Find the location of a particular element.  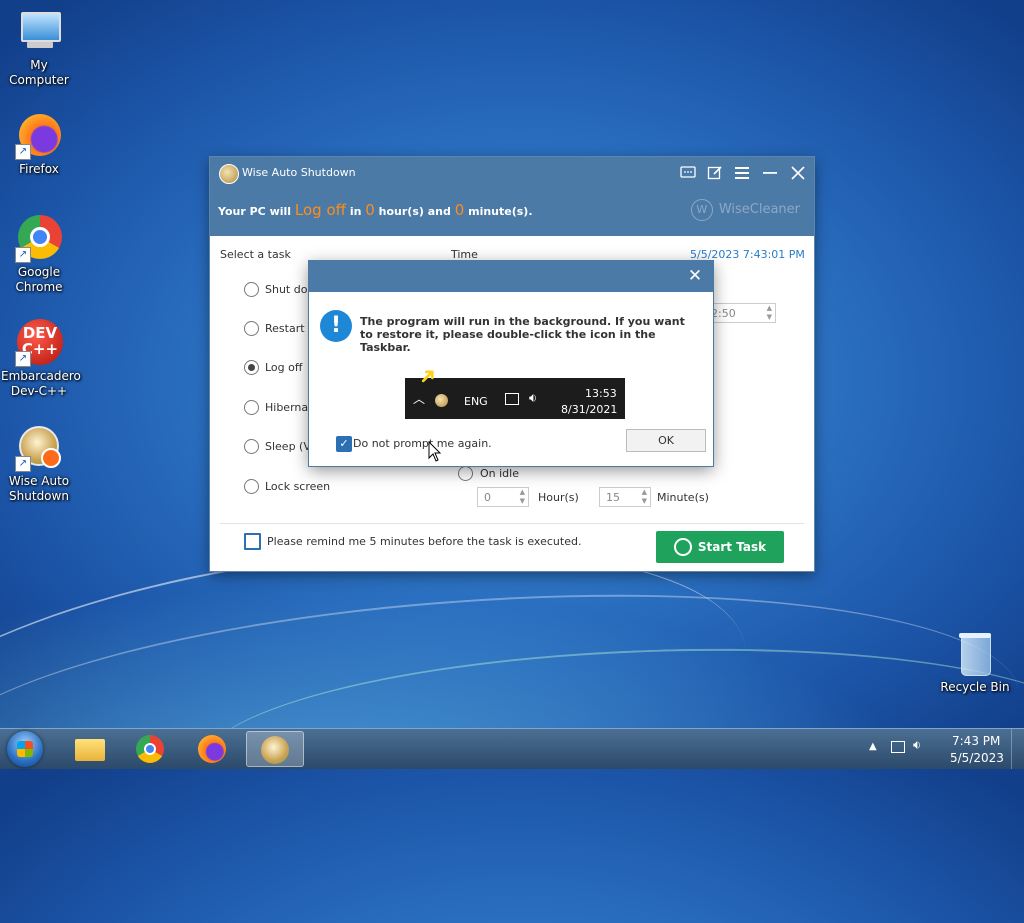

taskbar-chrome is located at coordinates (151, 749).